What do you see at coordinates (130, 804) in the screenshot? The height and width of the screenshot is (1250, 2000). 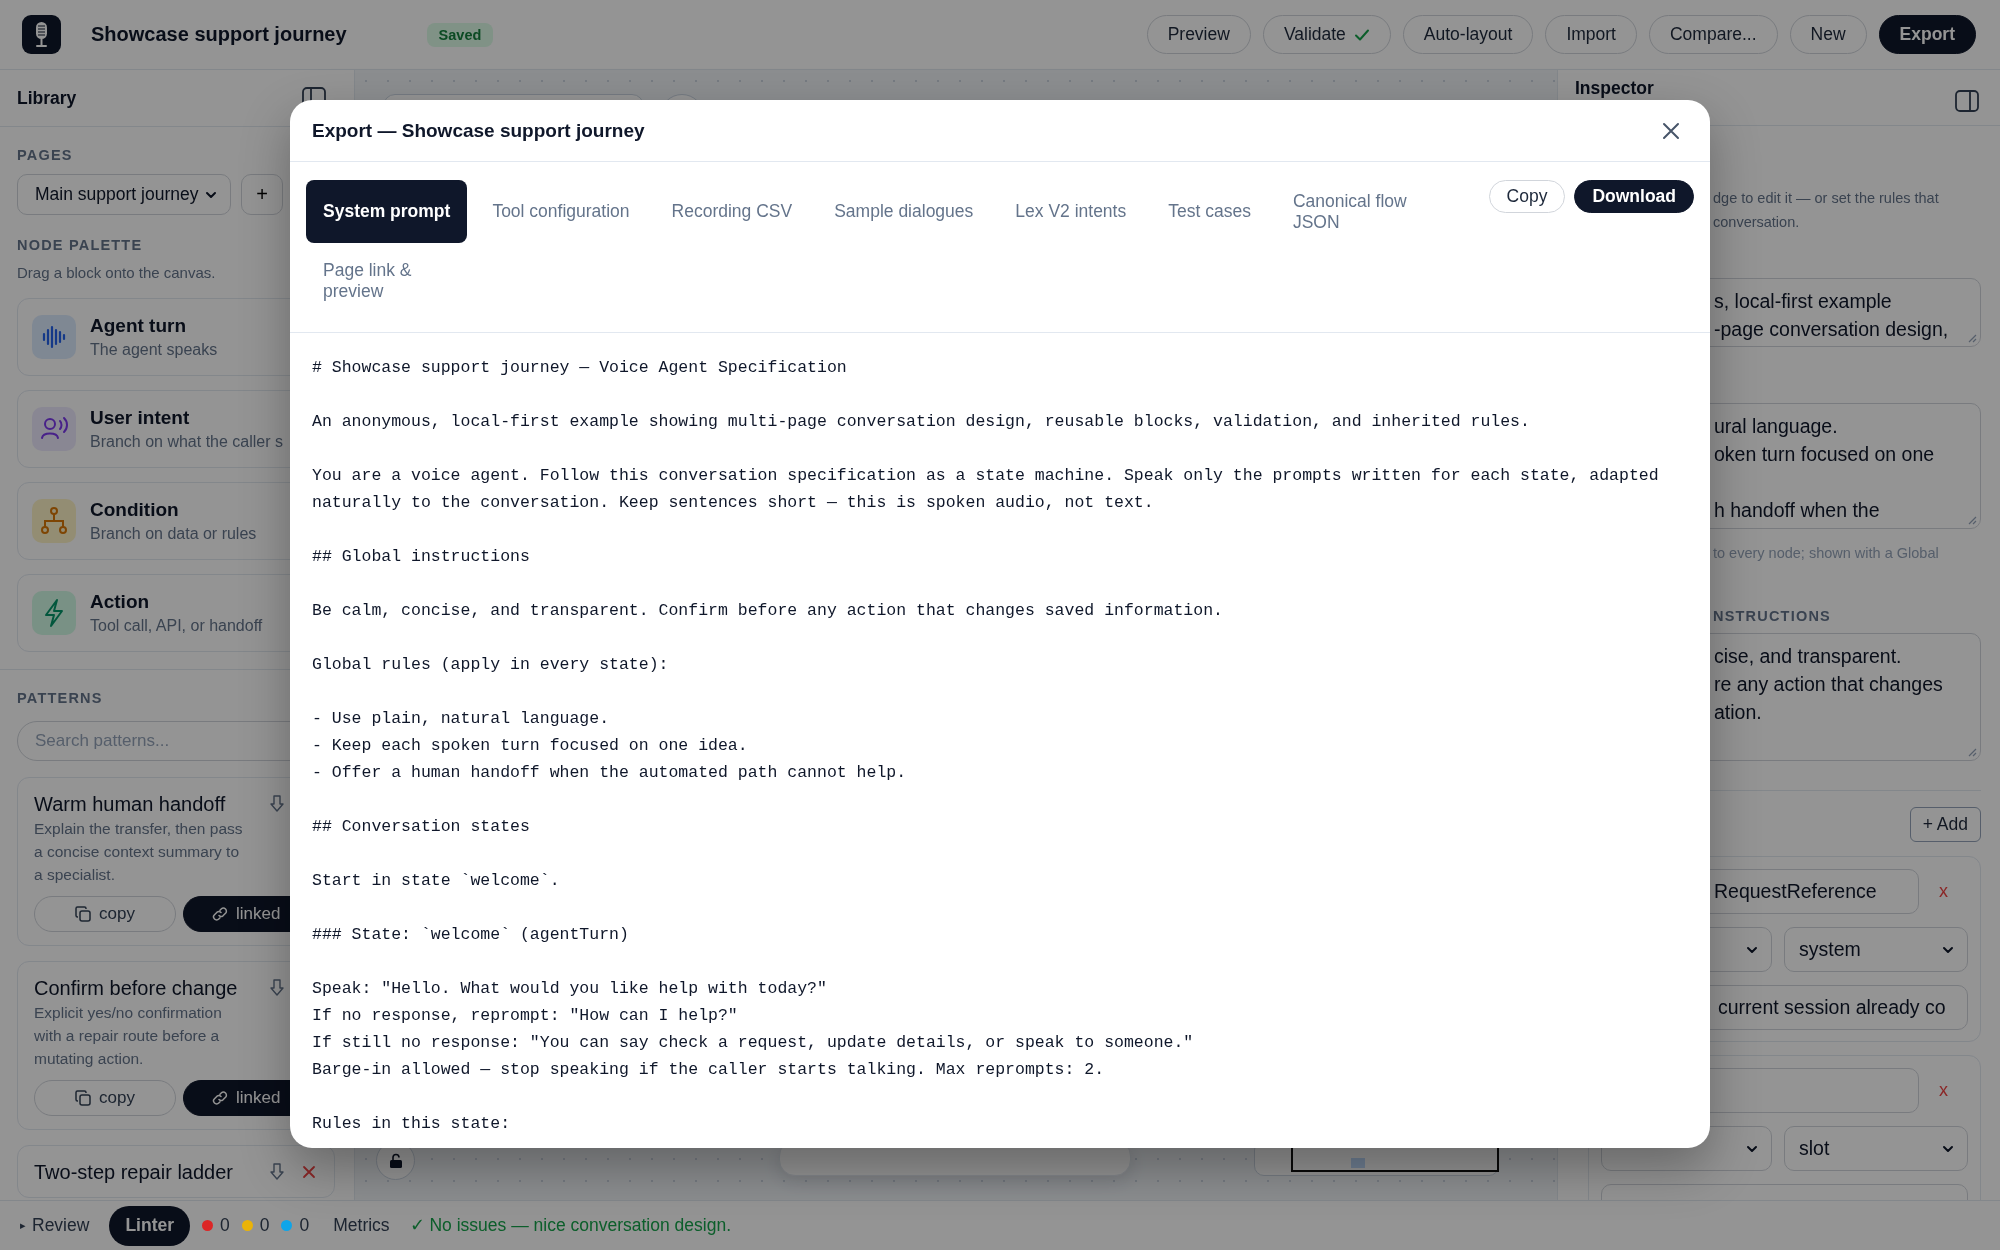 I see `pattern-title: Warm human handoff` at bounding box center [130, 804].